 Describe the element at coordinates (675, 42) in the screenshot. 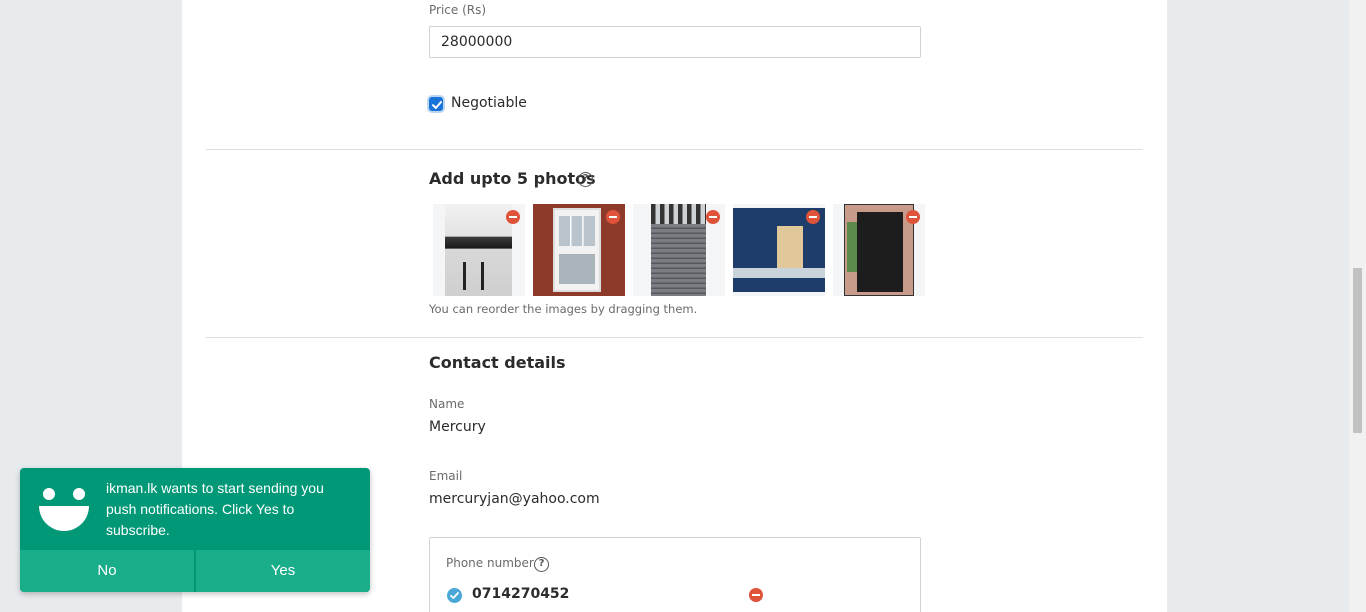

I see `price-input: 28000000` at that location.